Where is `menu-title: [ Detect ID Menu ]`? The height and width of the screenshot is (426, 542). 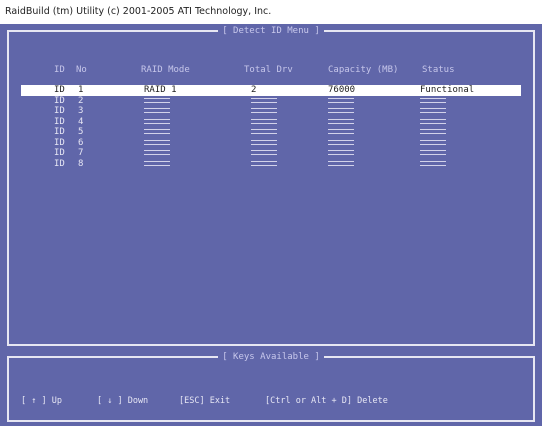
menu-title: [ Detect ID Menu ] is located at coordinates (271, 31).